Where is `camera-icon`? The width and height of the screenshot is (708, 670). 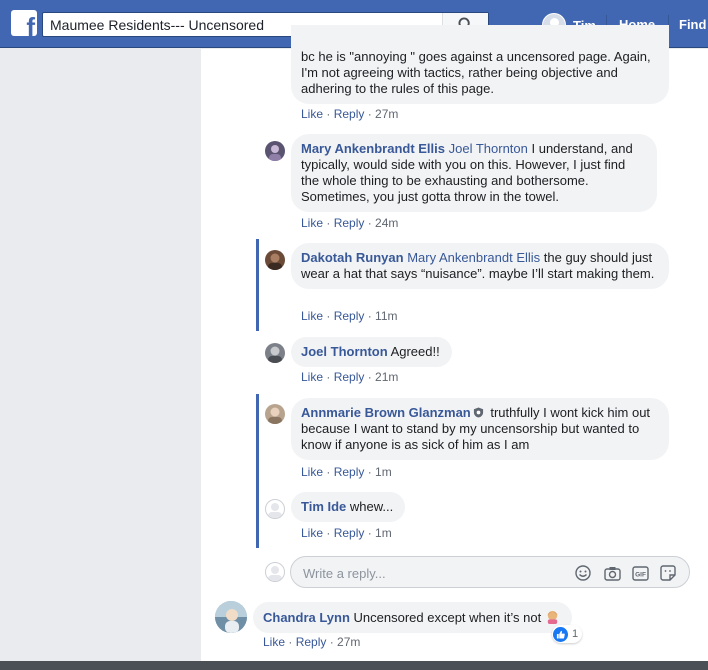 camera-icon is located at coordinates (612, 573).